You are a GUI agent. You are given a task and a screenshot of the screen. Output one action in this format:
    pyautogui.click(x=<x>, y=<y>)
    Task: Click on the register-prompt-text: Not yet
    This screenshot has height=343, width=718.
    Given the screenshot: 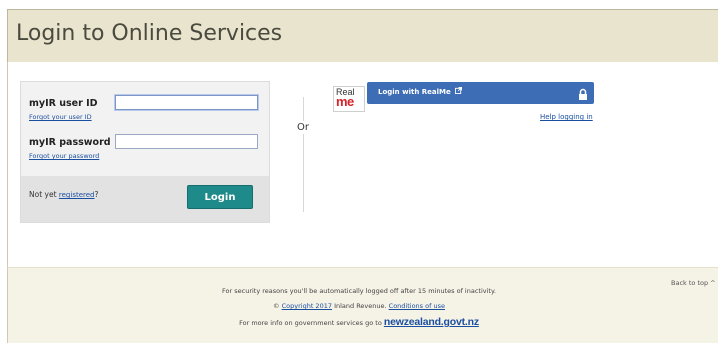 What is the action you would take?
    pyautogui.click(x=44, y=194)
    